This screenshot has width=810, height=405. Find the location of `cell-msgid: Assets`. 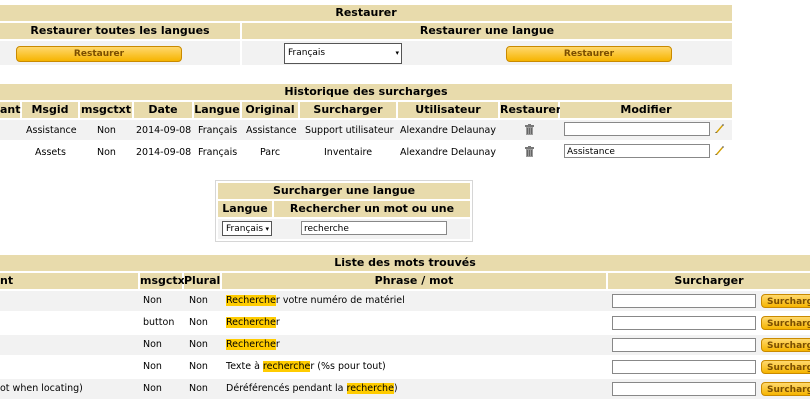

cell-msgid: Assets is located at coordinates (50, 152).